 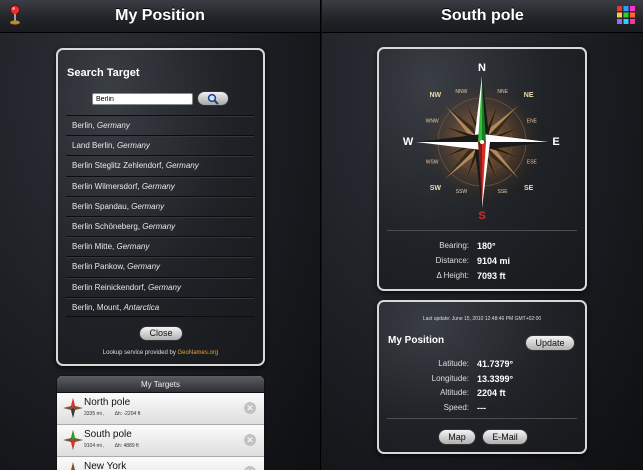 What do you see at coordinates (550, 343) in the screenshot?
I see `update-button: Update` at bounding box center [550, 343].